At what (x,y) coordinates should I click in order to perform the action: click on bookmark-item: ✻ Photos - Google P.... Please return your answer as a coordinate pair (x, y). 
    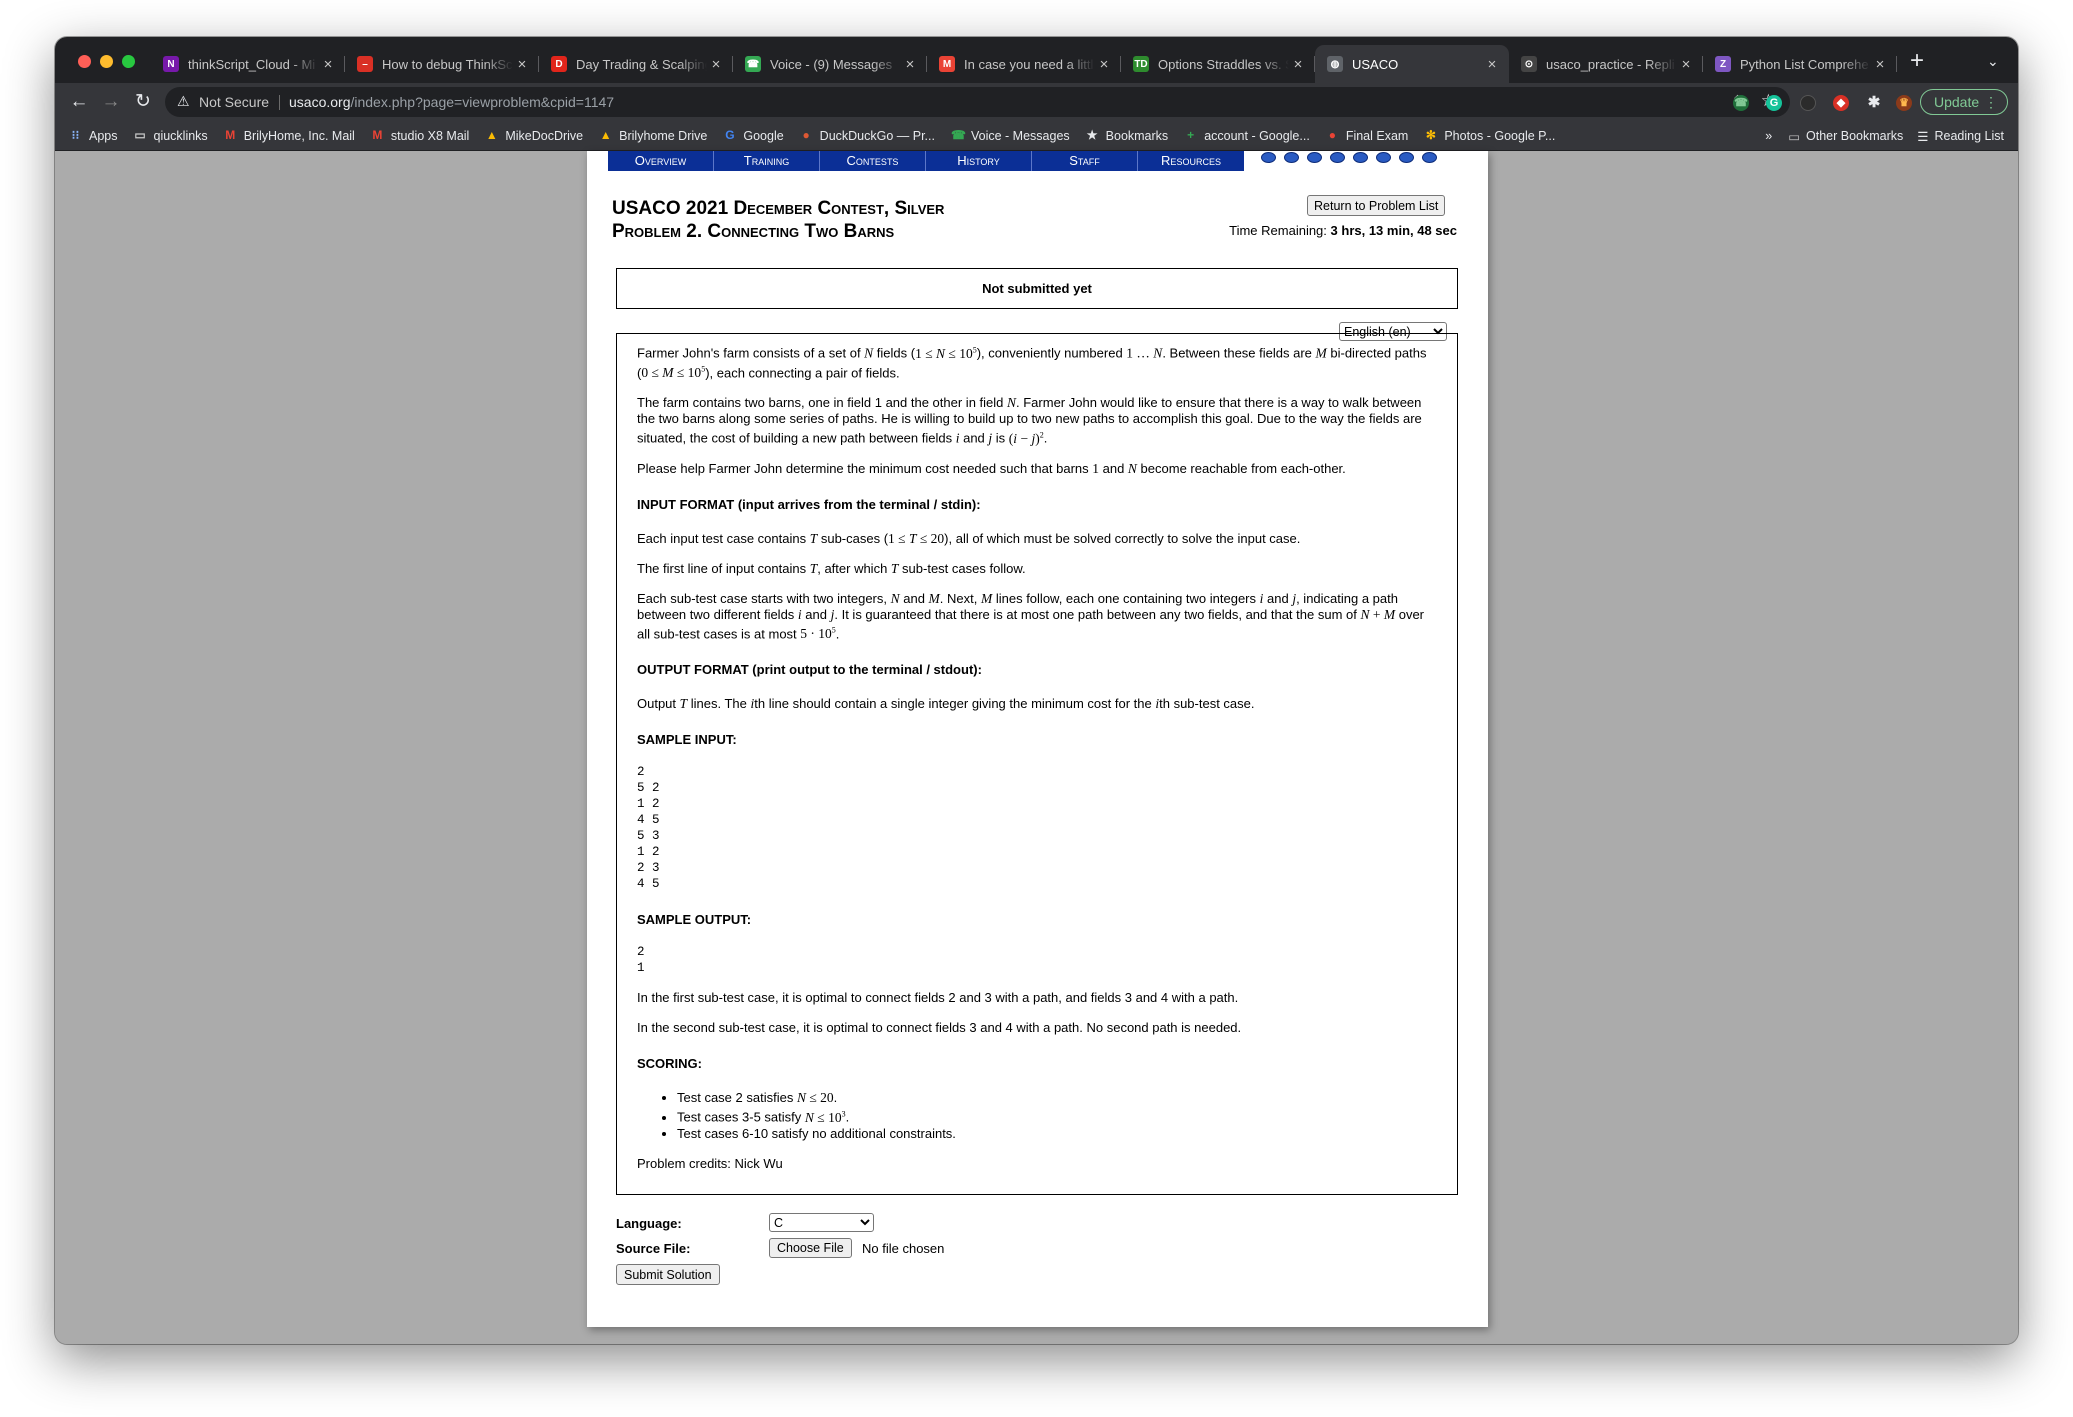
    Looking at the image, I should click on (1489, 136).